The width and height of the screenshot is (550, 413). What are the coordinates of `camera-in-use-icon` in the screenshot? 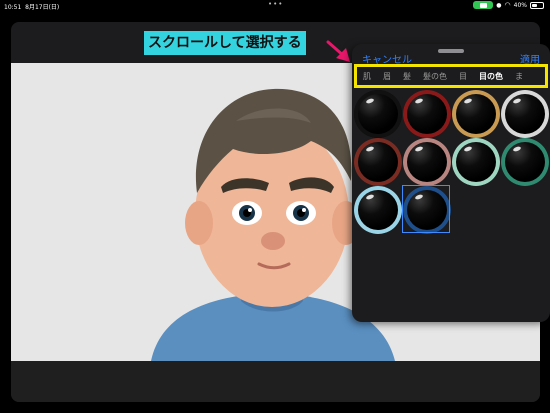 It's located at (483, 5).